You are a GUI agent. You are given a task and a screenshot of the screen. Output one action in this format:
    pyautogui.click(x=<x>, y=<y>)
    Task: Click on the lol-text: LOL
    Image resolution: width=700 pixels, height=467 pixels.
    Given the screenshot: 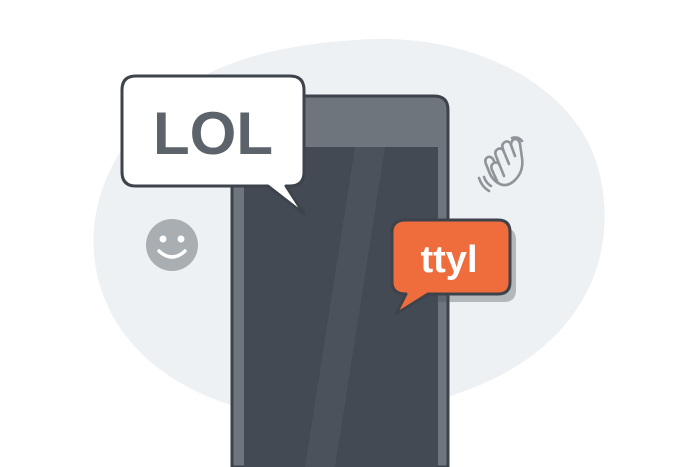 What is the action you would take?
    pyautogui.click(x=213, y=133)
    